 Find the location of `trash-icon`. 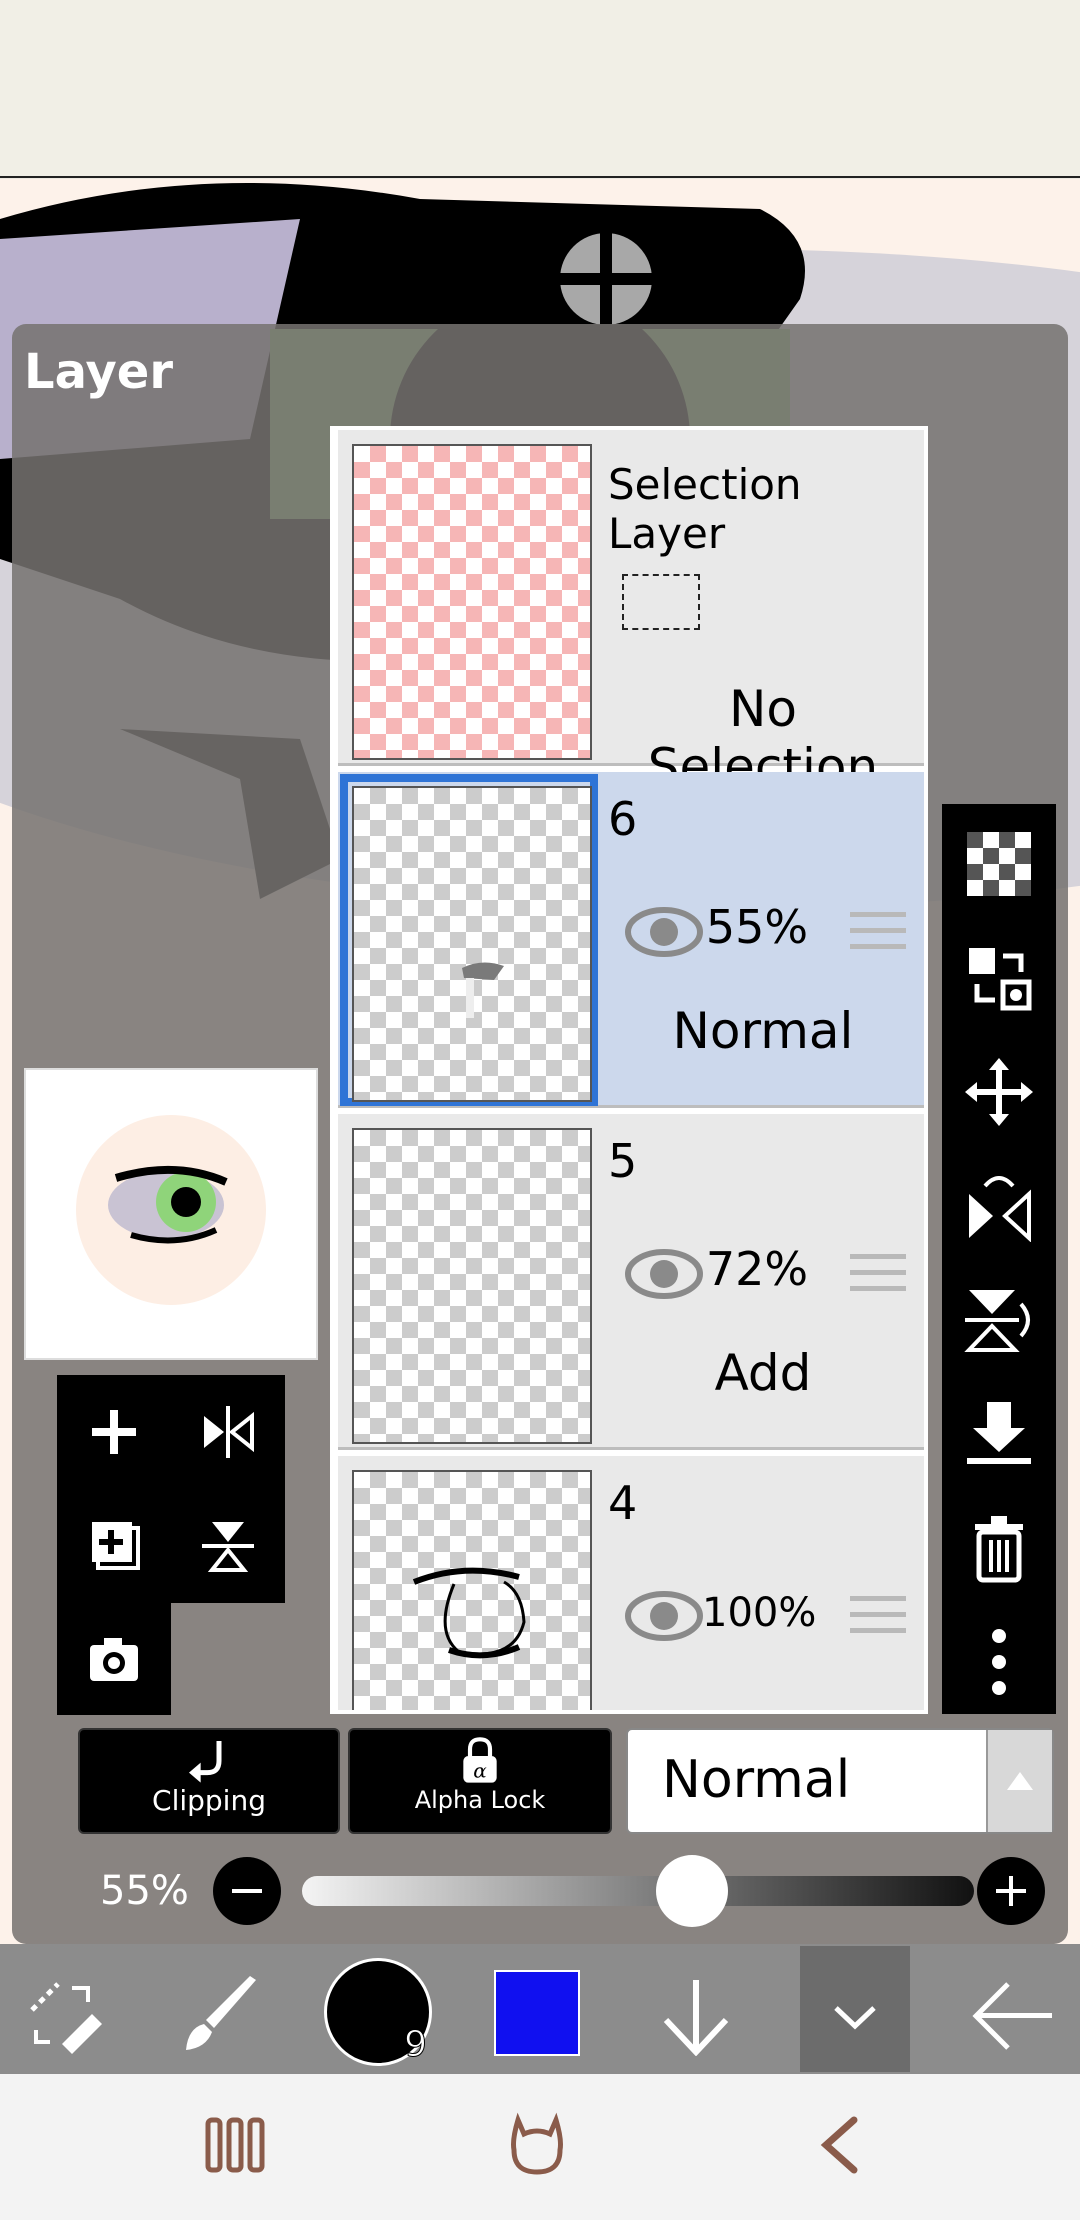

trash-icon is located at coordinates (999, 1549).